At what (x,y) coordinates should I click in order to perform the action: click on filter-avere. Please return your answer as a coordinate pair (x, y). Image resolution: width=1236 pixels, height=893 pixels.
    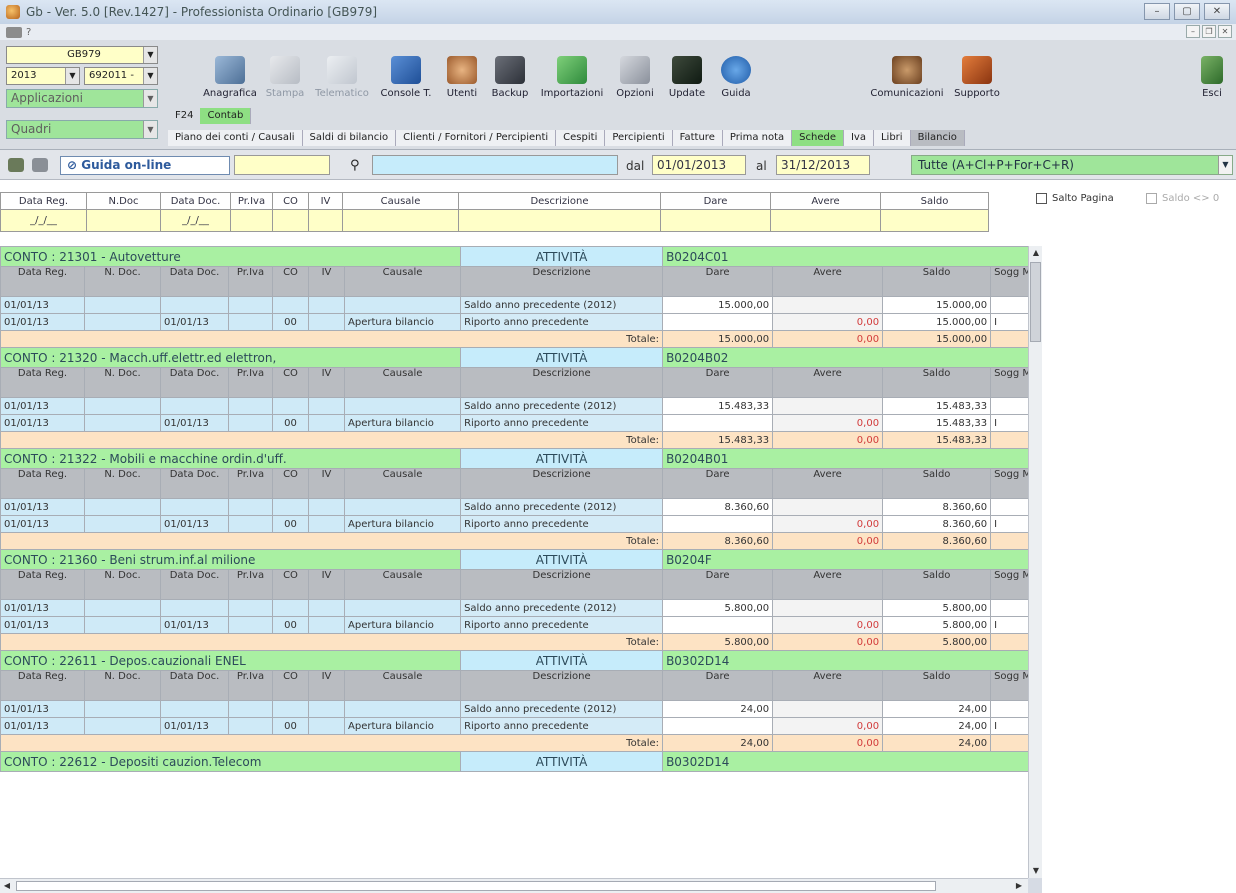
    Looking at the image, I should click on (825, 220).